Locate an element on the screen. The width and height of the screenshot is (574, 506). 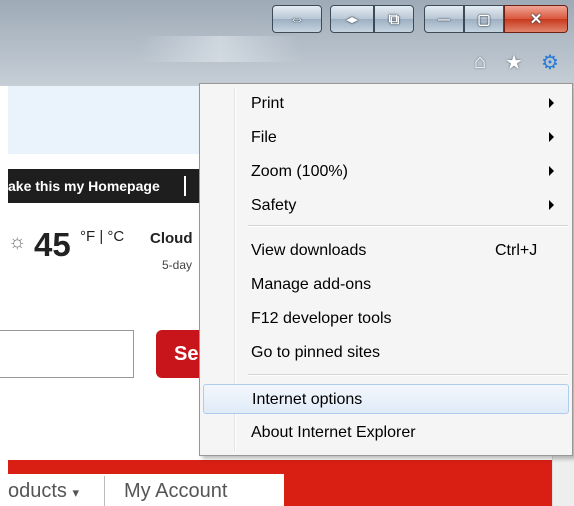
snap-icon: ⧉ is located at coordinates (394, 19).